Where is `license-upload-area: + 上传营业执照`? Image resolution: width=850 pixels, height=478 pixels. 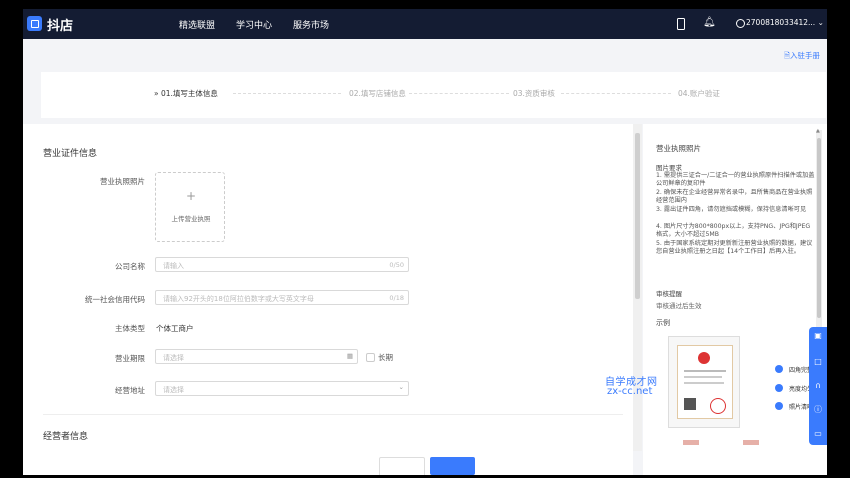
license-upload-area: + 上传营业执照 is located at coordinates (190, 207).